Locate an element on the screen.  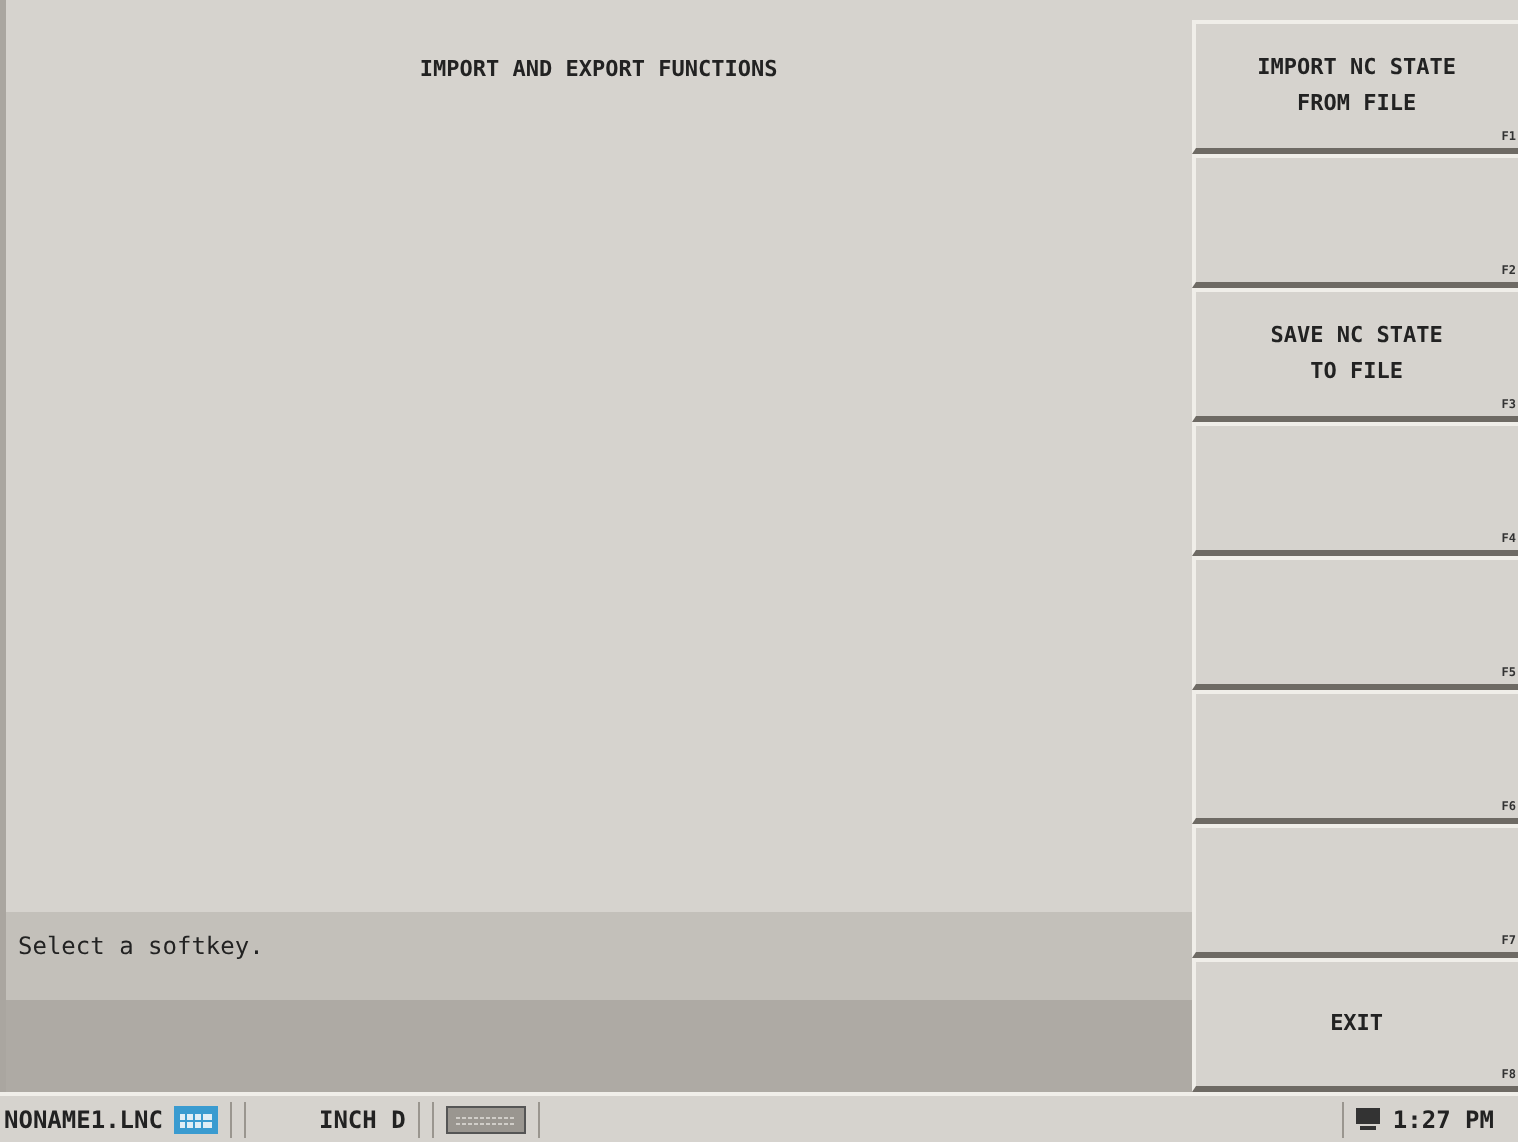
clock-time: 1:27 PM is located at coordinates (1443, 1119).